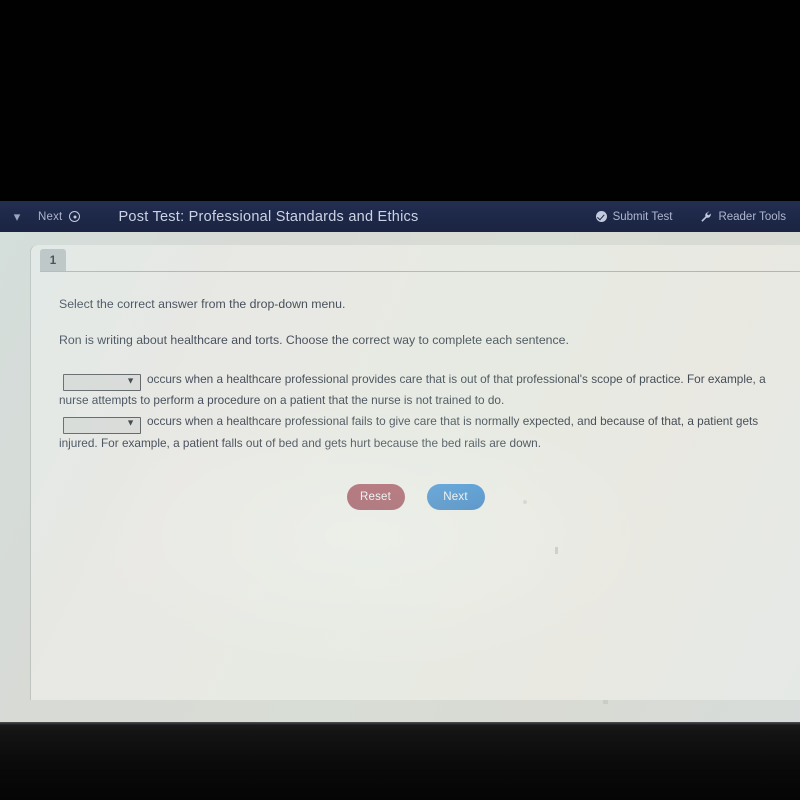  I want to click on dropdown-wrapper-1: ▼, so click(103, 381).